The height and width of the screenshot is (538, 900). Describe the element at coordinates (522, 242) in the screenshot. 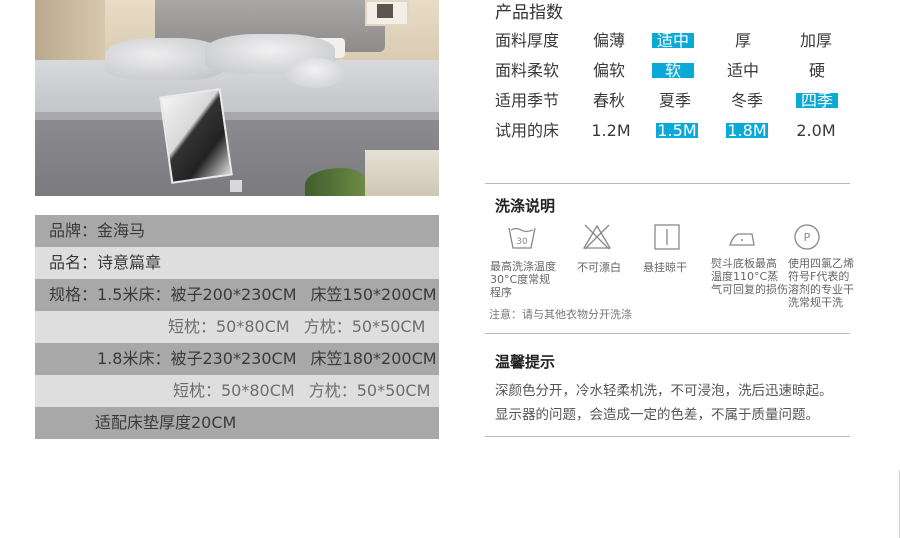

I see `svg-text: 30` at that location.